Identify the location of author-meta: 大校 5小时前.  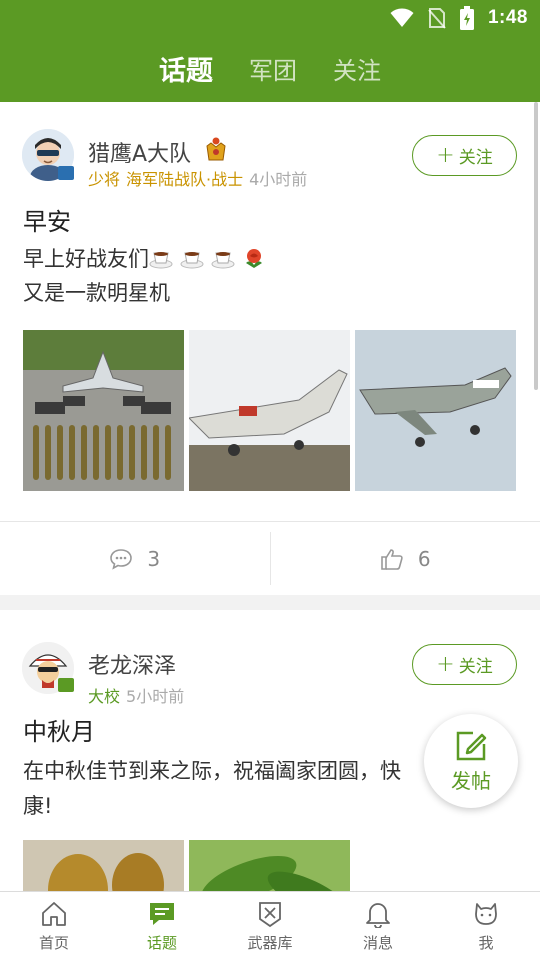
(136, 695).